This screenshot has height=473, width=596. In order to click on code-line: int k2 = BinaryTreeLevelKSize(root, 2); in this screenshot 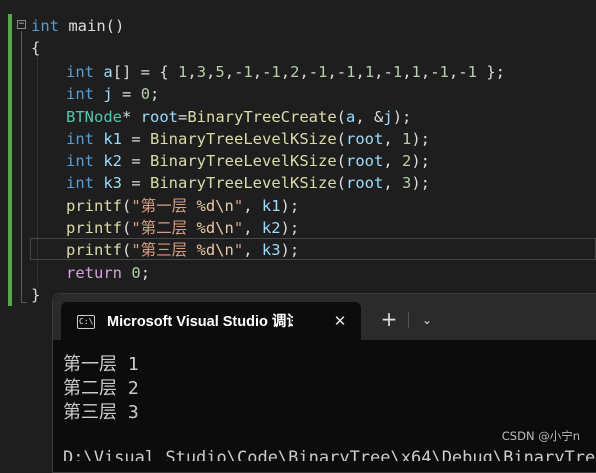, I will do `click(248, 161)`.